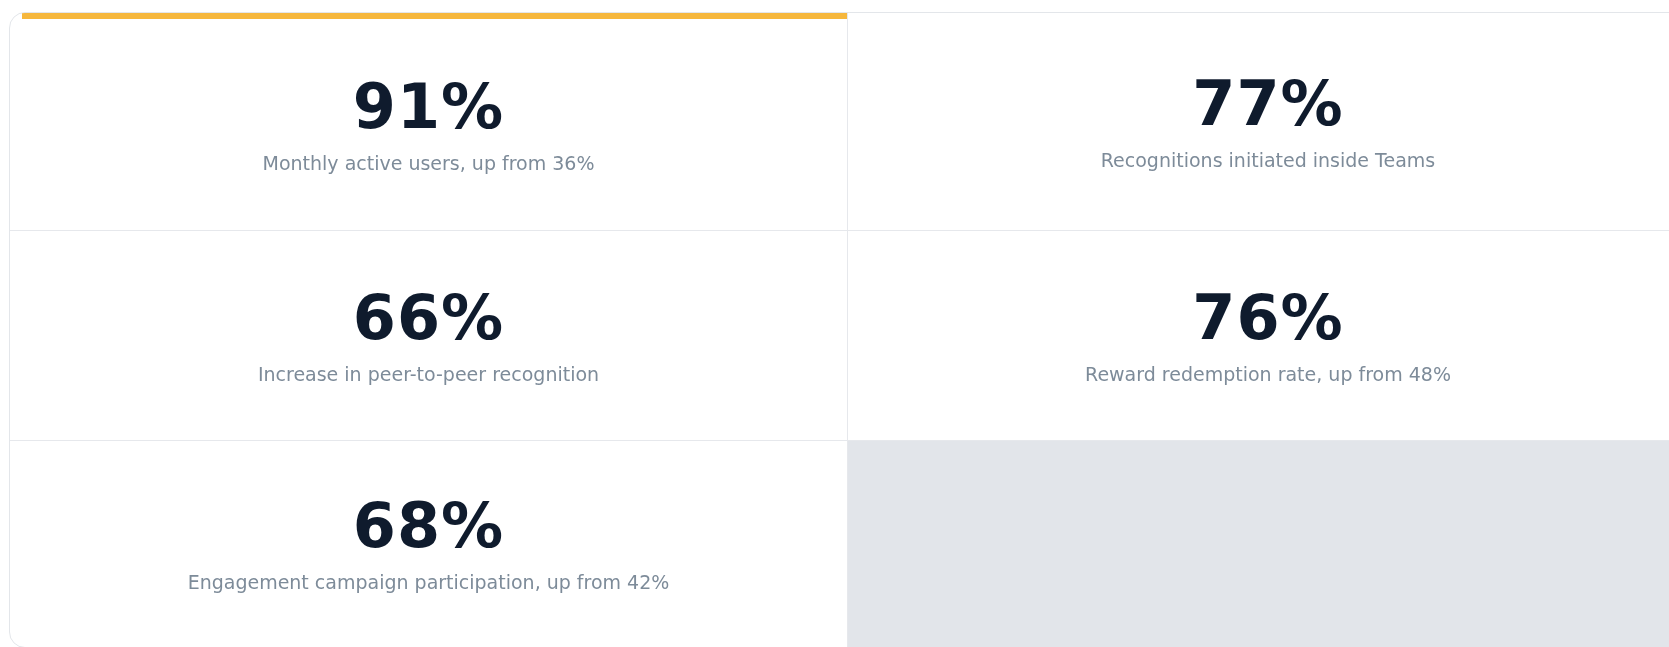 This screenshot has width=1669, height=647. Describe the element at coordinates (428, 373) in the screenshot. I see `stat-label: Increase in peer-to-peer recognition` at that location.